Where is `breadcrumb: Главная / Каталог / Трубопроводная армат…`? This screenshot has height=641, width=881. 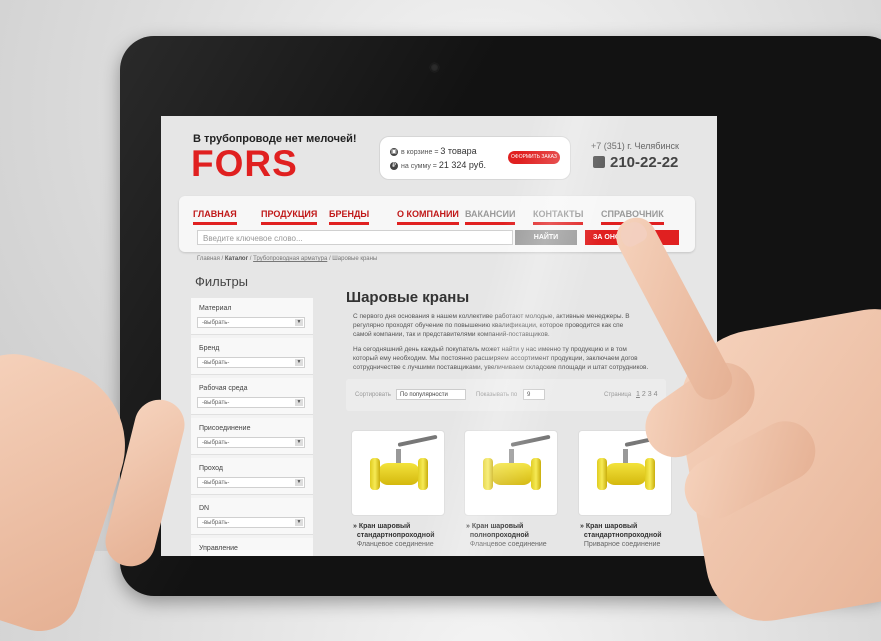
breadcrumb: Главная / Каталог / Трубопроводная армат… is located at coordinates (287, 259).